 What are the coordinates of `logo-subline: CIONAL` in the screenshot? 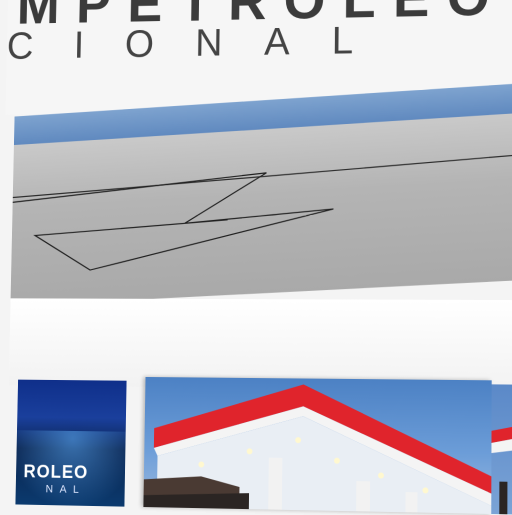 It's located at (201, 43).